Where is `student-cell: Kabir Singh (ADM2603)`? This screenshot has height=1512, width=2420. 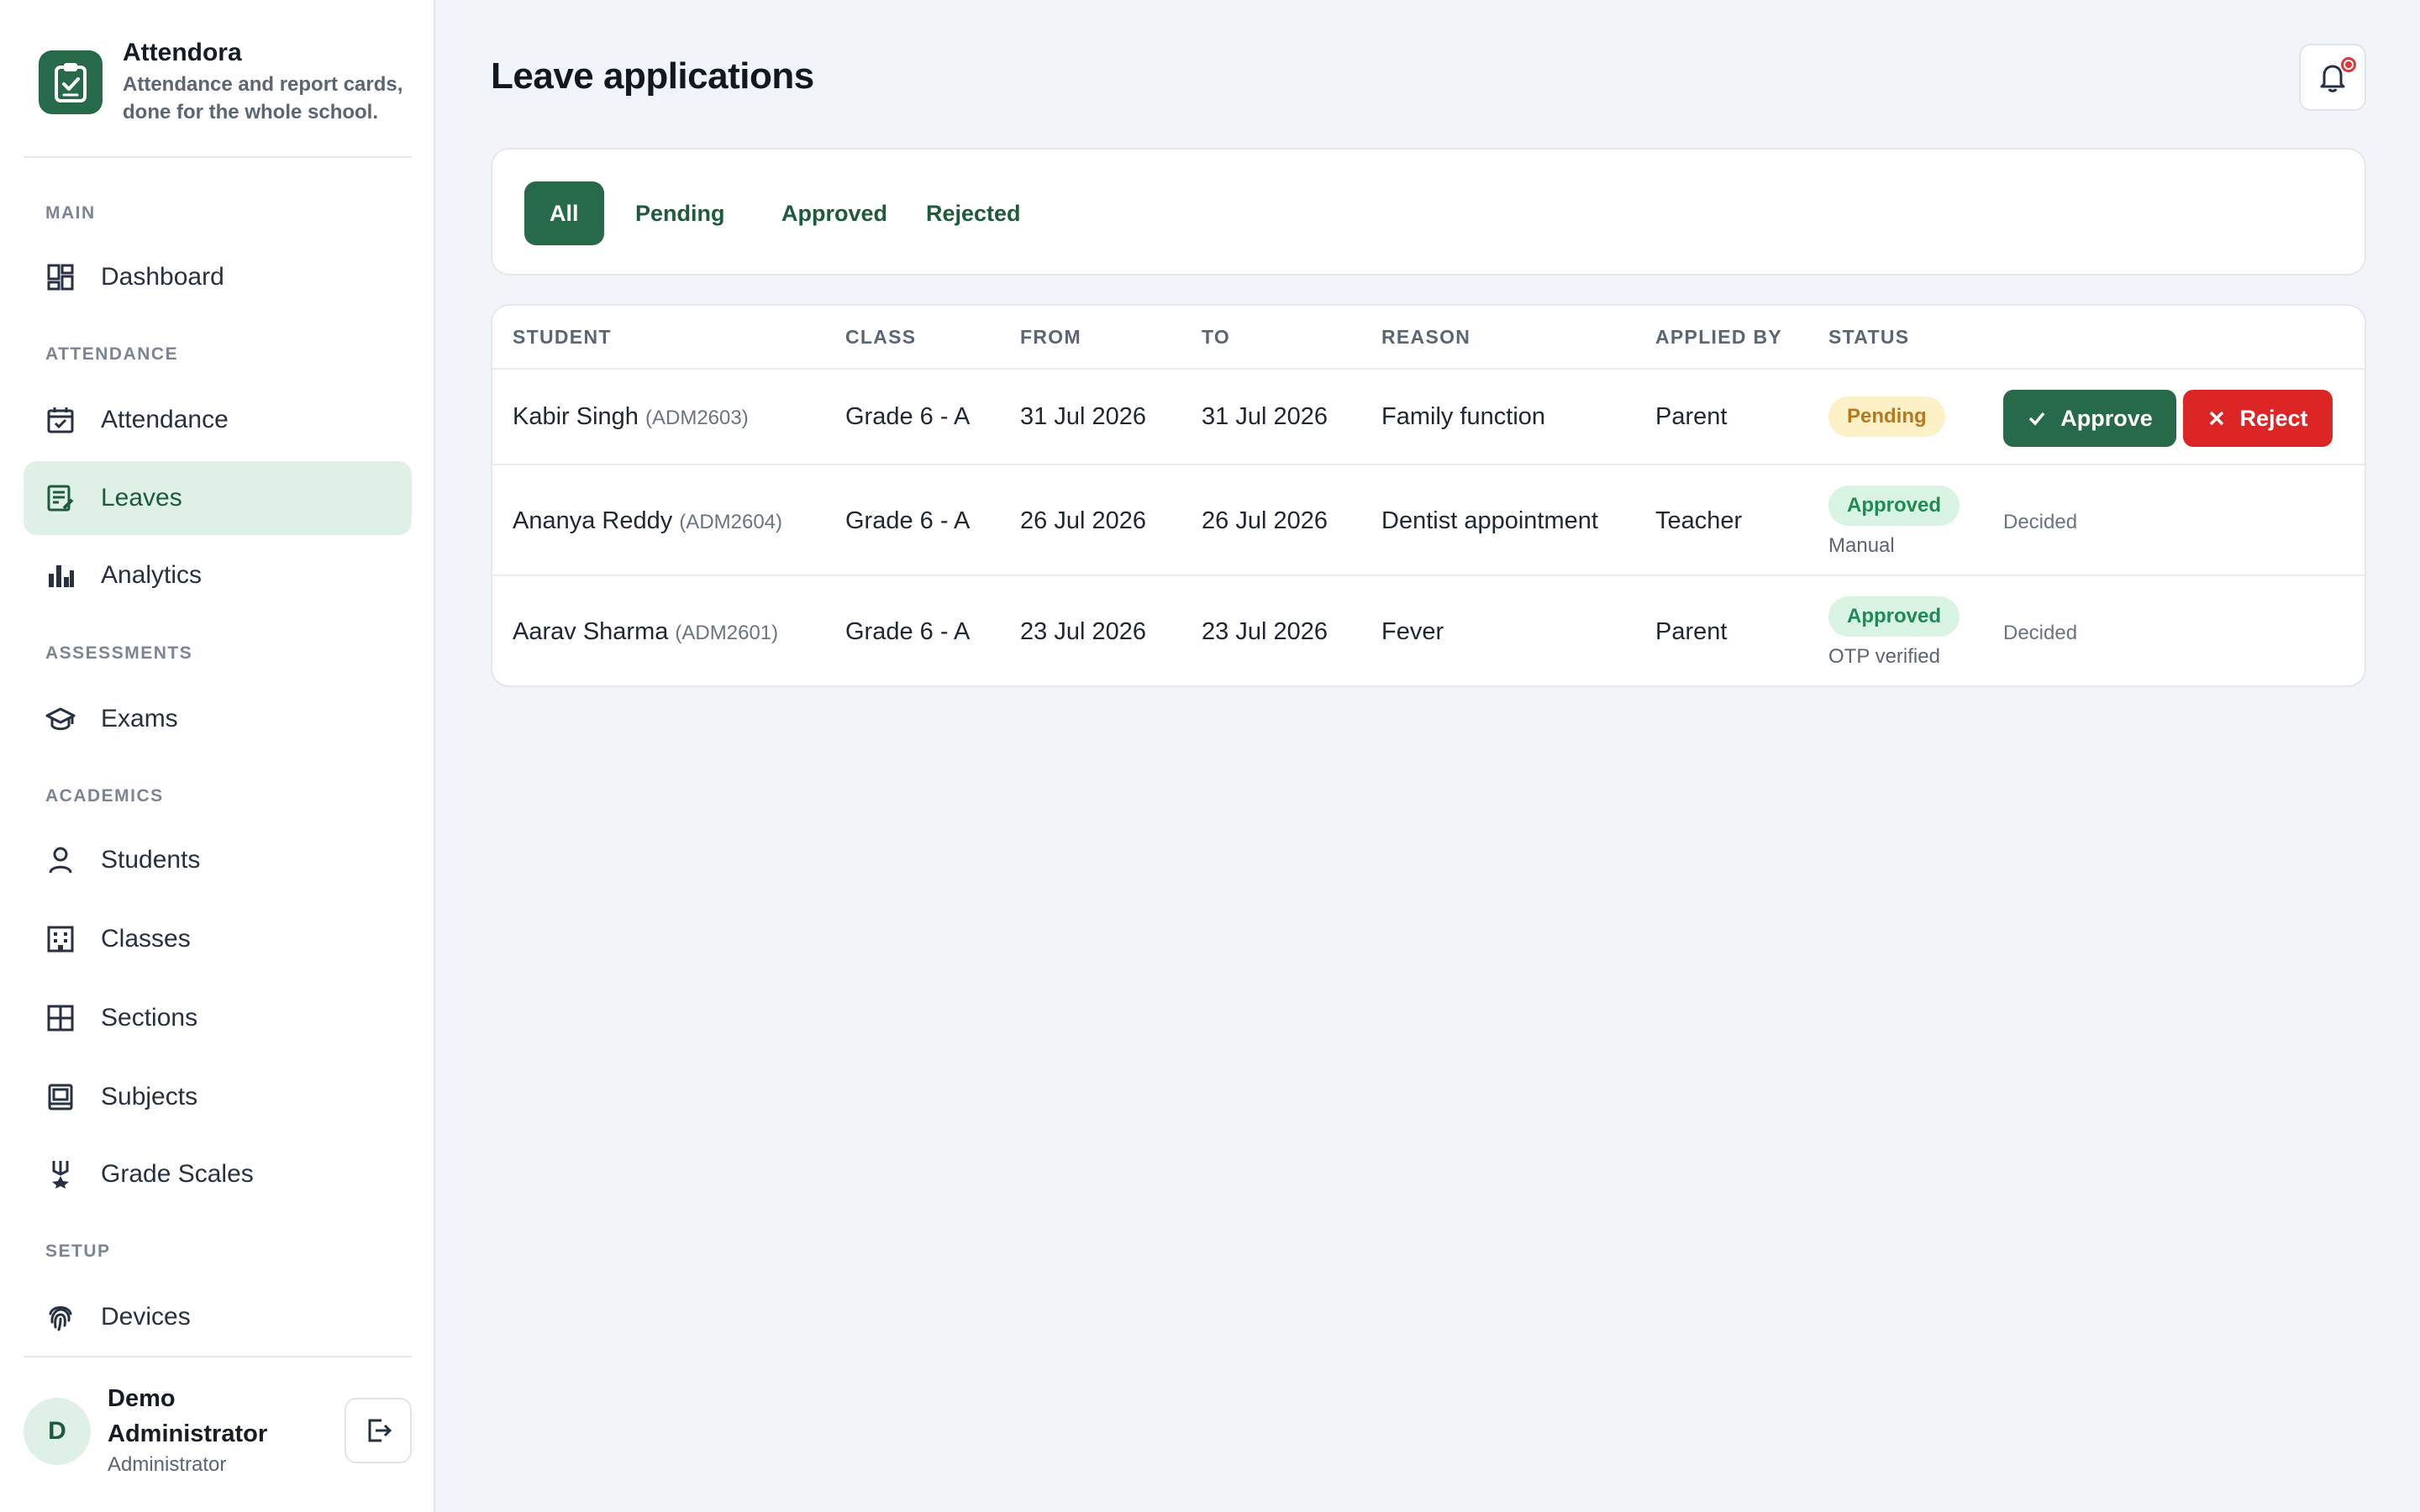 student-cell: Kabir Singh (ADM2603) is located at coordinates (631, 417).